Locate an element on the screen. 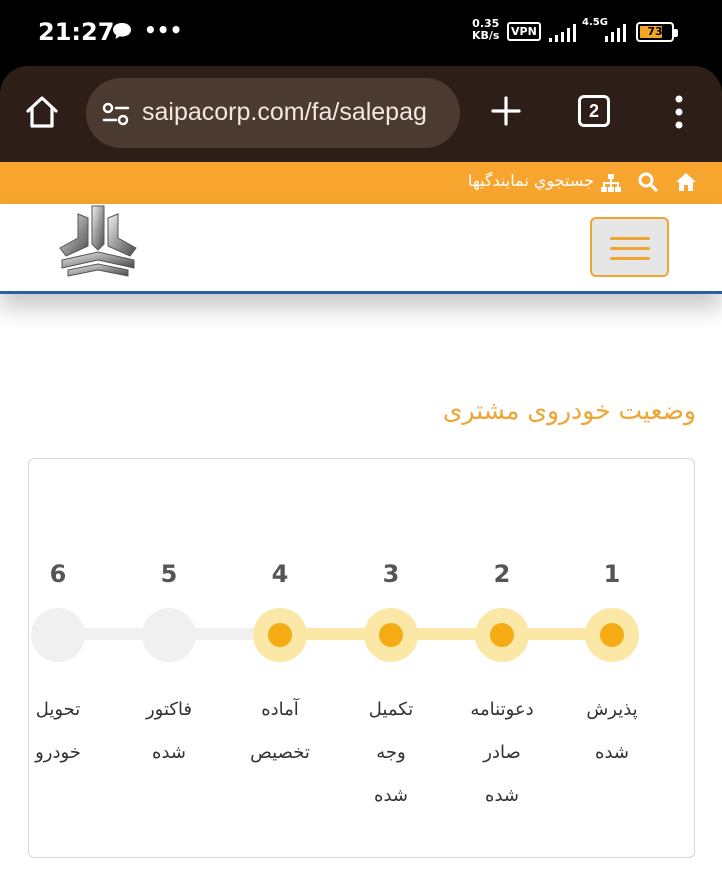 Image resolution: width=722 pixels, height=887 pixels. battery-icon: 73 is located at coordinates (657, 32).